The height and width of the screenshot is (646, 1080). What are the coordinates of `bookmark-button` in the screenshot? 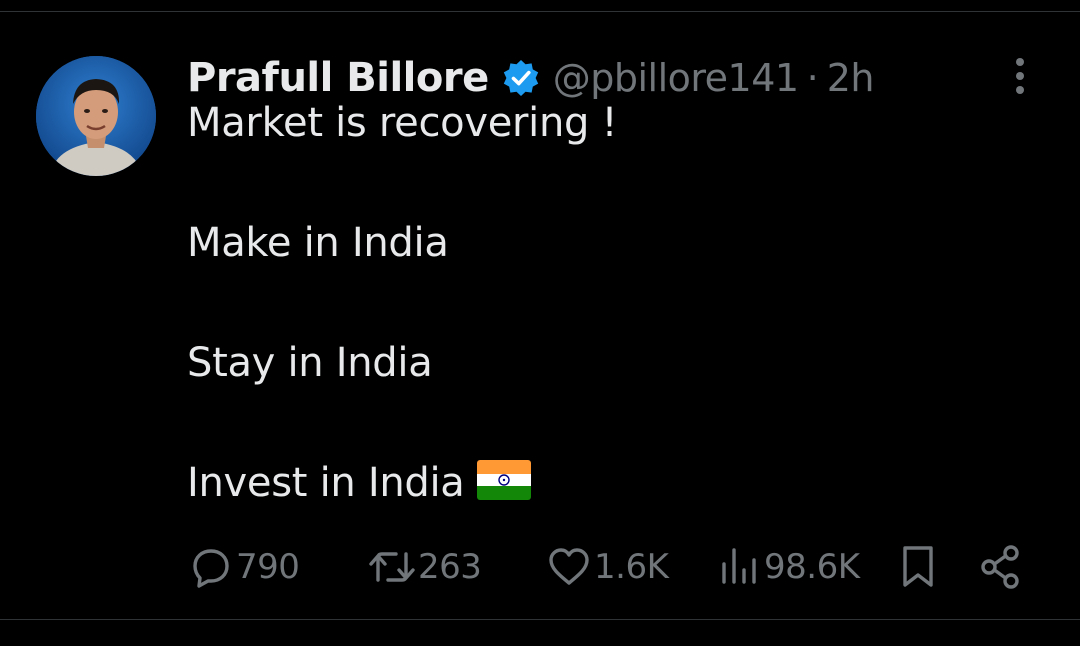 It's located at (918, 567).